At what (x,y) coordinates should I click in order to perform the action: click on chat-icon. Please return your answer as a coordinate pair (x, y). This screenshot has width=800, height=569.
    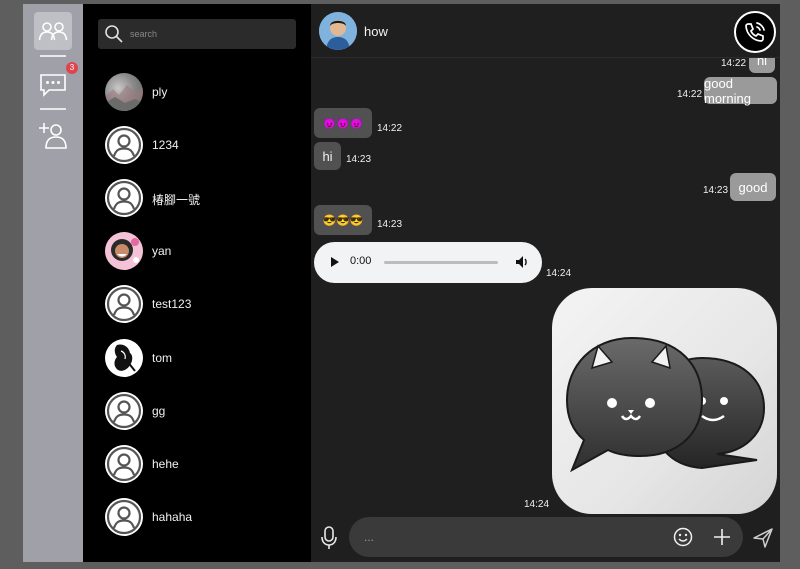
    Looking at the image, I should click on (53, 85).